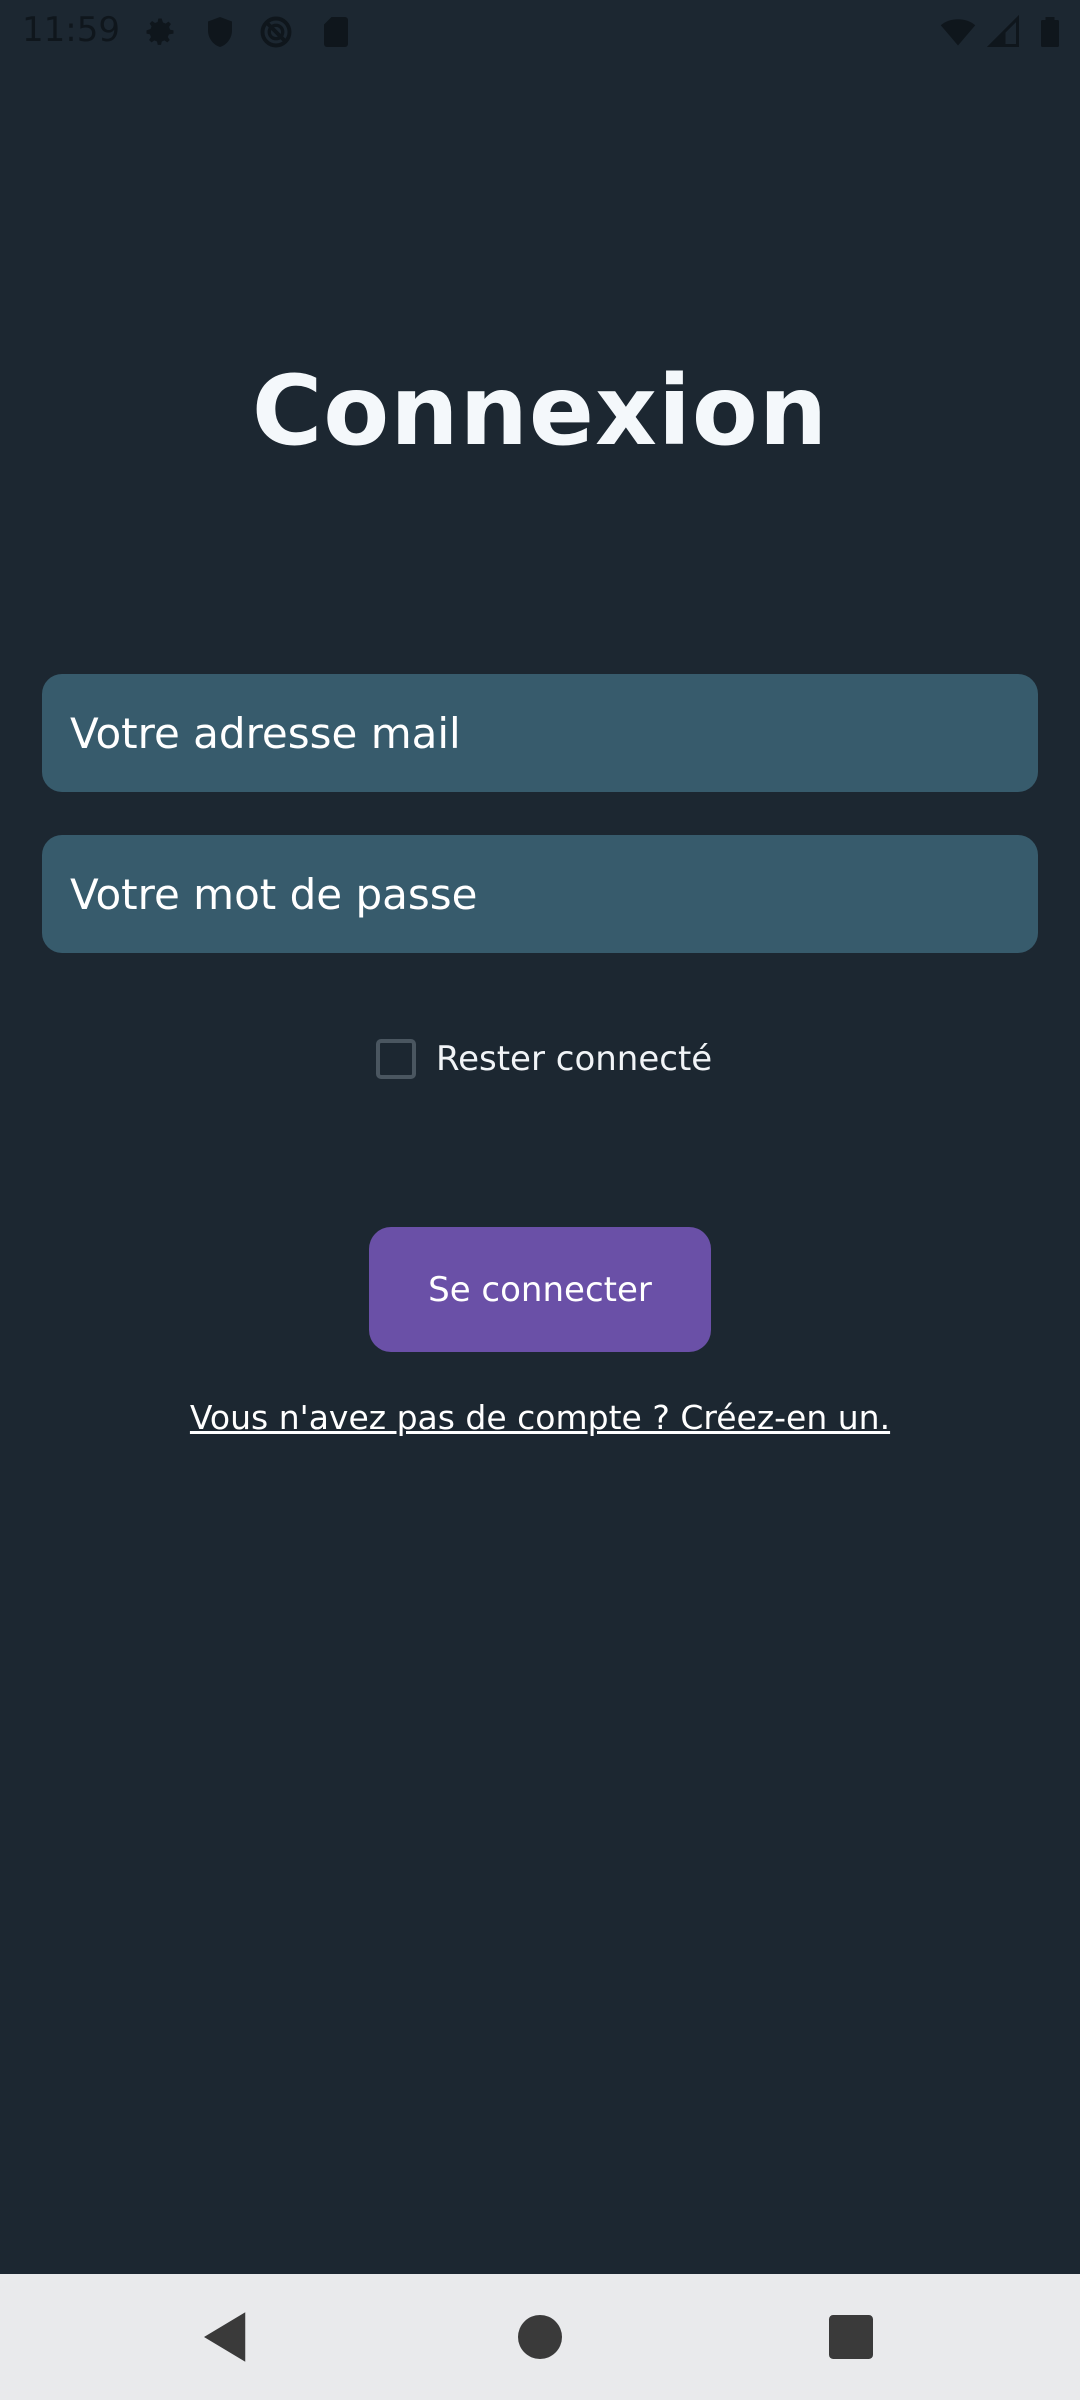 This screenshot has width=1080, height=2400. Describe the element at coordinates (540, 894) in the screenshot. I see `password-field` at that location.